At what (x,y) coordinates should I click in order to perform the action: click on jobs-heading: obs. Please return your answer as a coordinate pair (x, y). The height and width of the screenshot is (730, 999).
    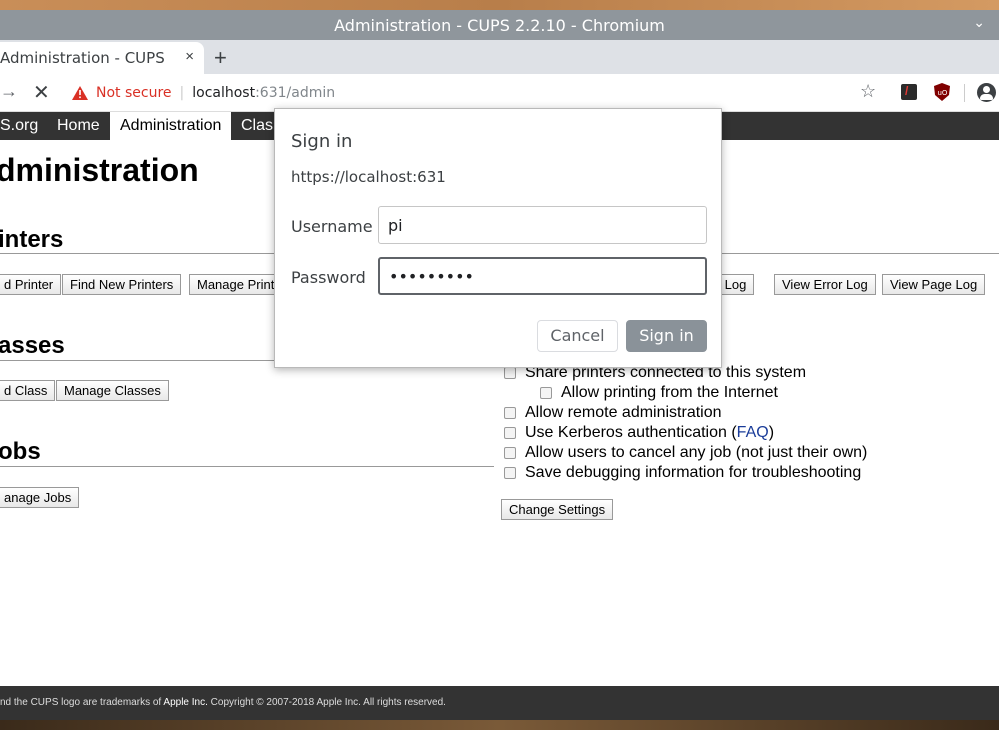
    Looking at the image, I should click on (20, 451).